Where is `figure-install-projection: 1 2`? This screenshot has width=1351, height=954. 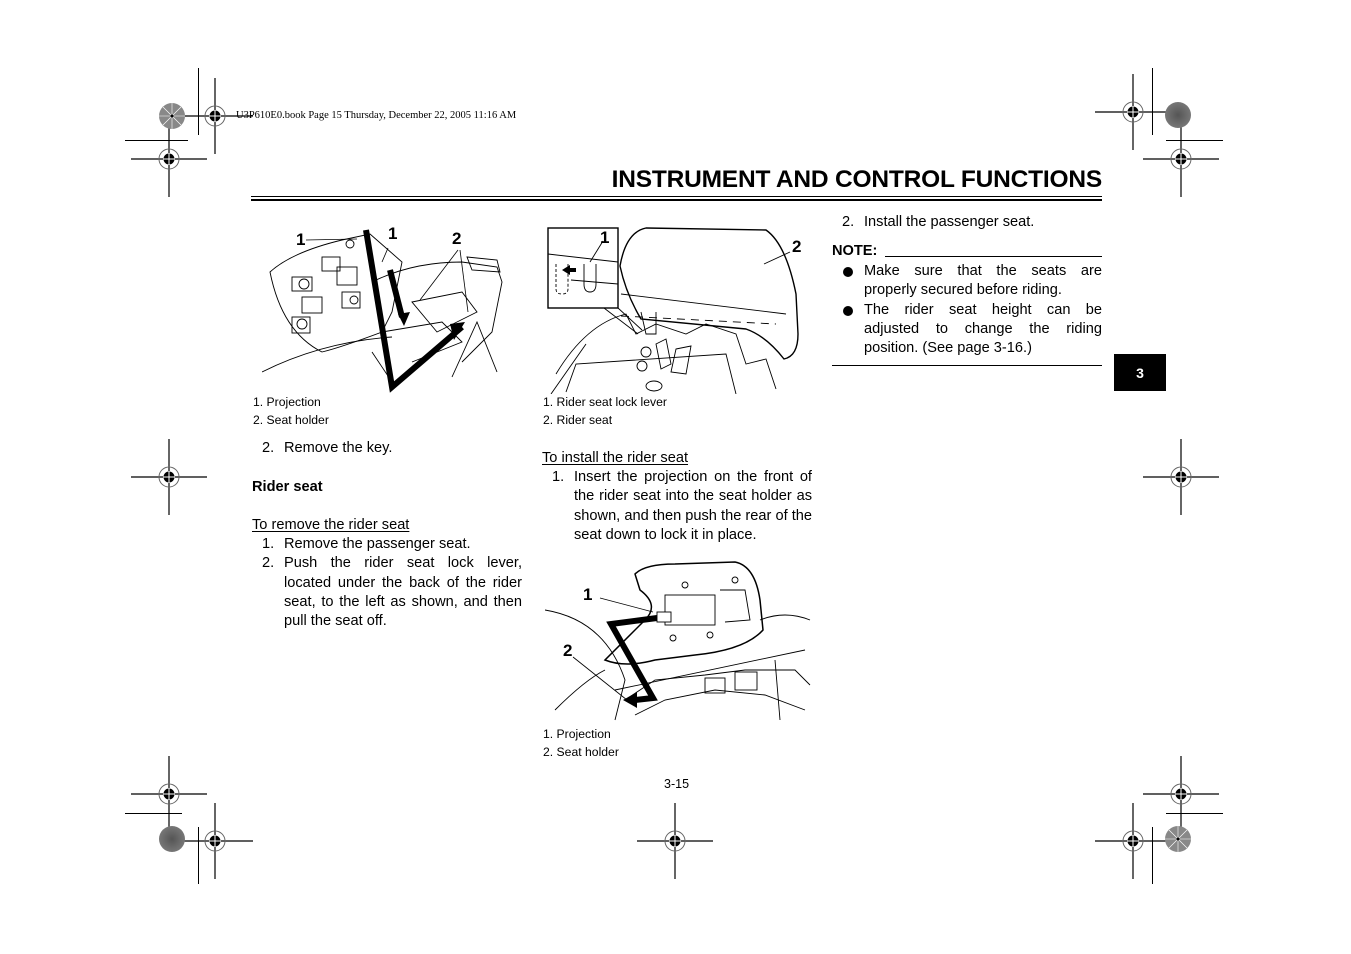 figure-install-projection: 1 2 is located at coordinates (677, 644).